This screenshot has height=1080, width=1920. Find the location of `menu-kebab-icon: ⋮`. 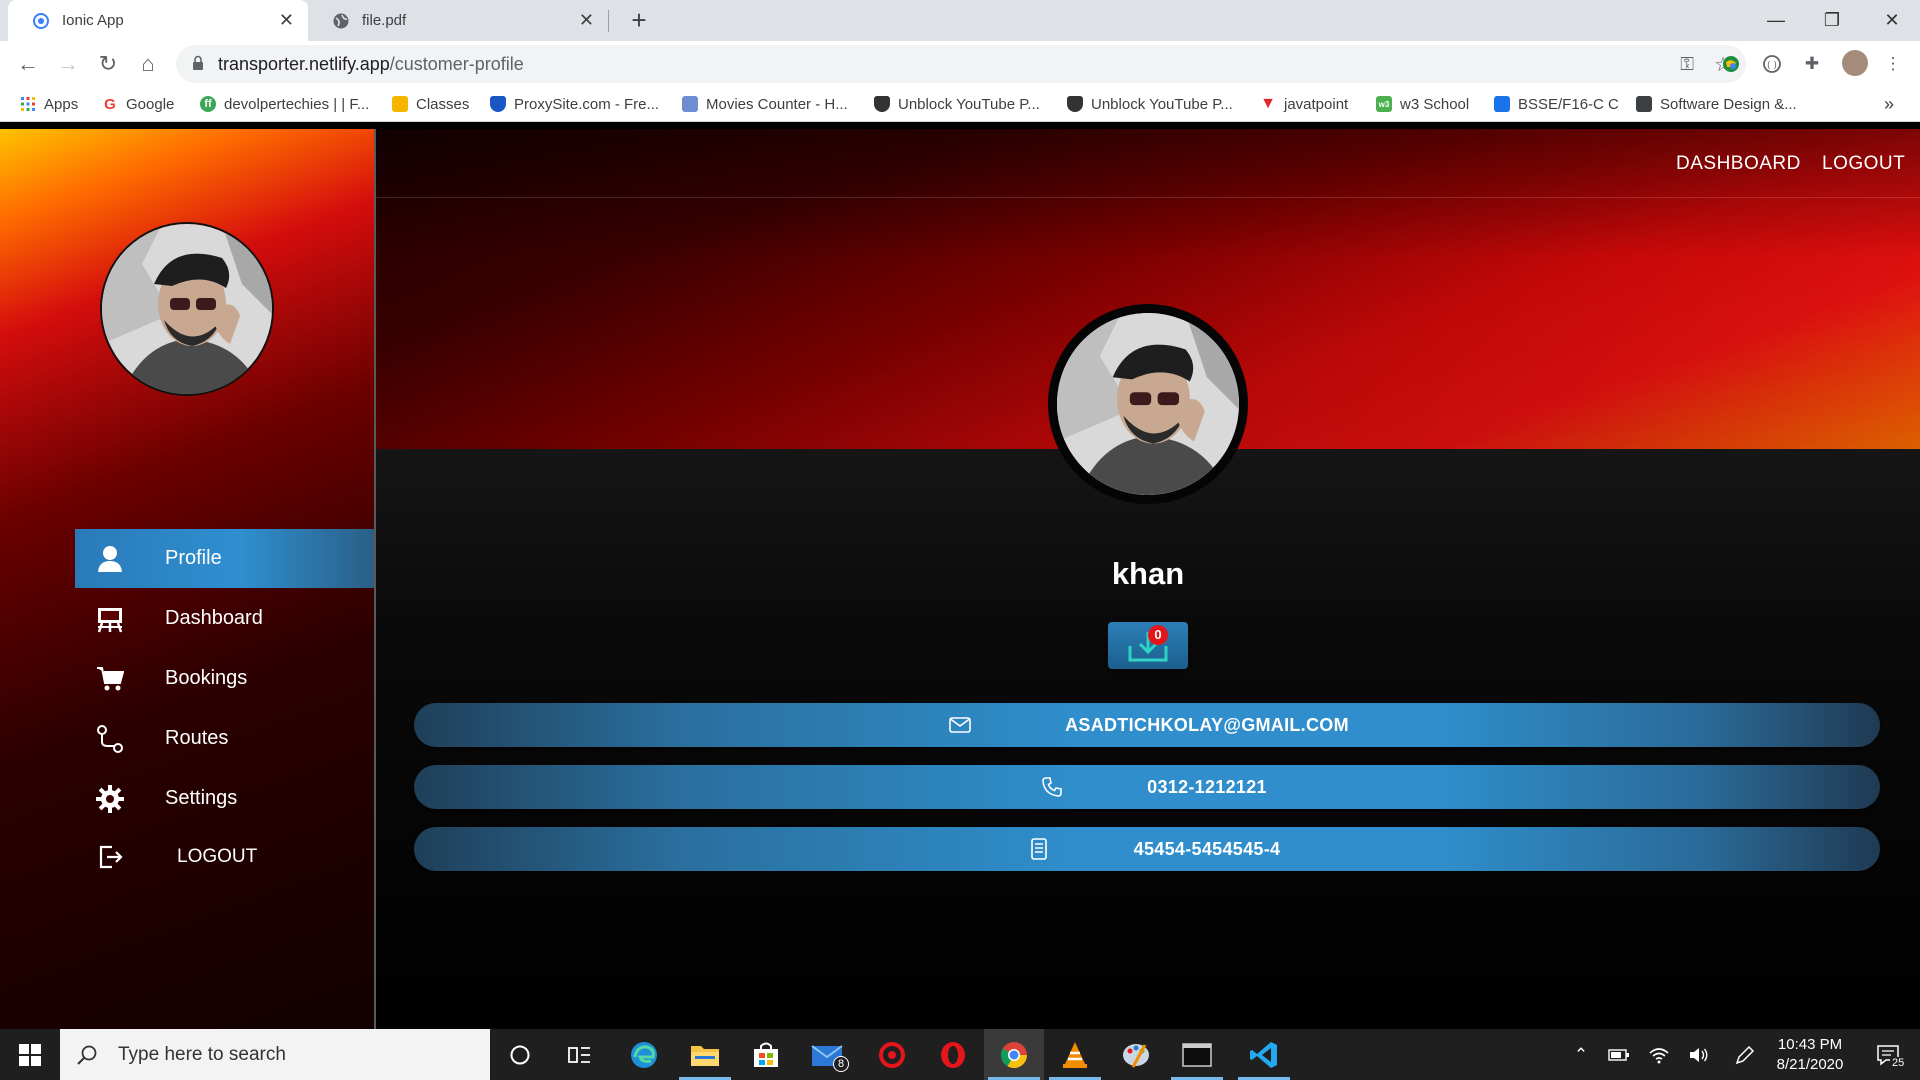

menu-kebab-icon: ⋮ is located at coordinates (1893, 64).